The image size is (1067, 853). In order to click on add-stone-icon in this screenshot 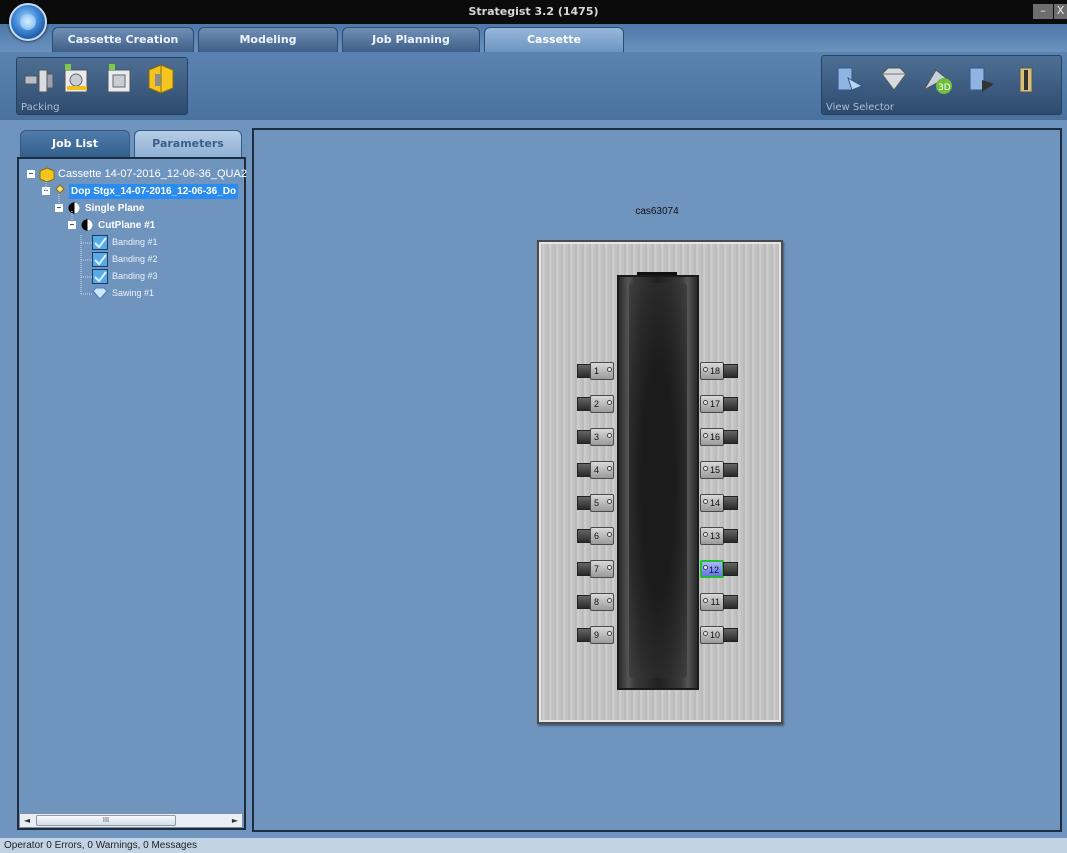, I will do `click(119, 78)`.